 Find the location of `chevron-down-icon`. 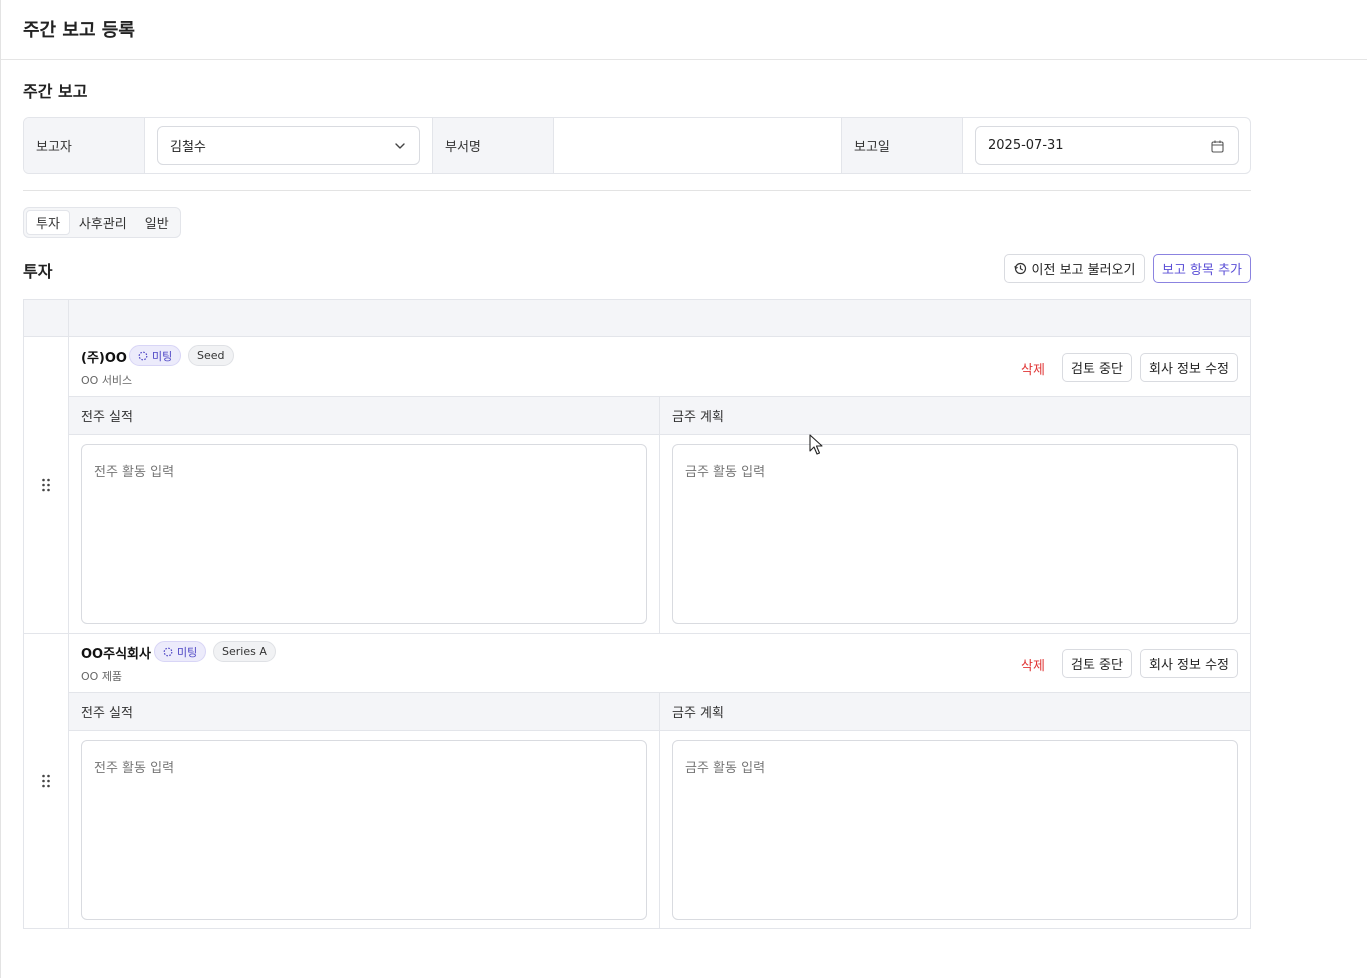

chevron-down-icon is located at coordinates (400, 146).